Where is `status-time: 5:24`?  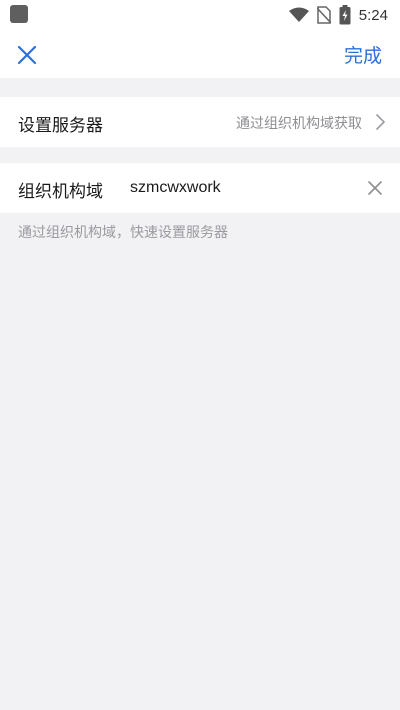 status-time: 5:24 is located at coordinates (373, 15).